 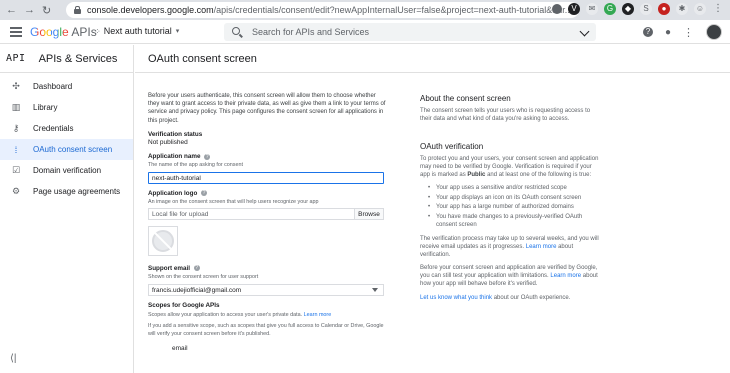 I want to click on avatar, so click(x=714, y=32).